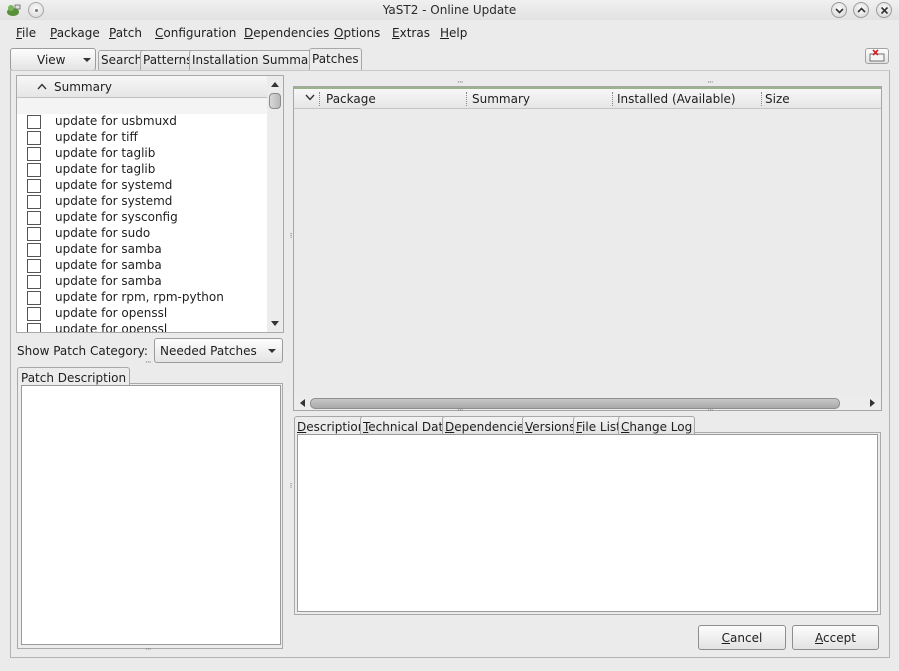 This screenshot has width=899, height=671. Describe the element at coordinates (742, 637) in the screenshot. I see `cancel-button: Cancel` at that location.